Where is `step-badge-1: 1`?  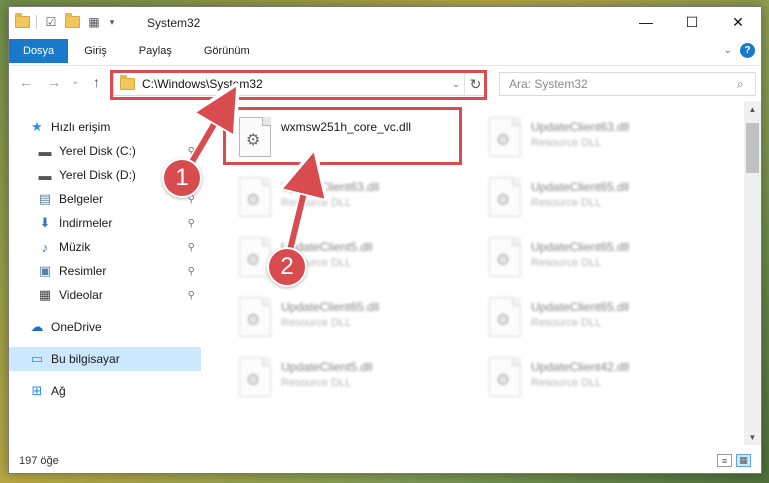 step-badge-1: 1 is located at coordinates (182, 178).